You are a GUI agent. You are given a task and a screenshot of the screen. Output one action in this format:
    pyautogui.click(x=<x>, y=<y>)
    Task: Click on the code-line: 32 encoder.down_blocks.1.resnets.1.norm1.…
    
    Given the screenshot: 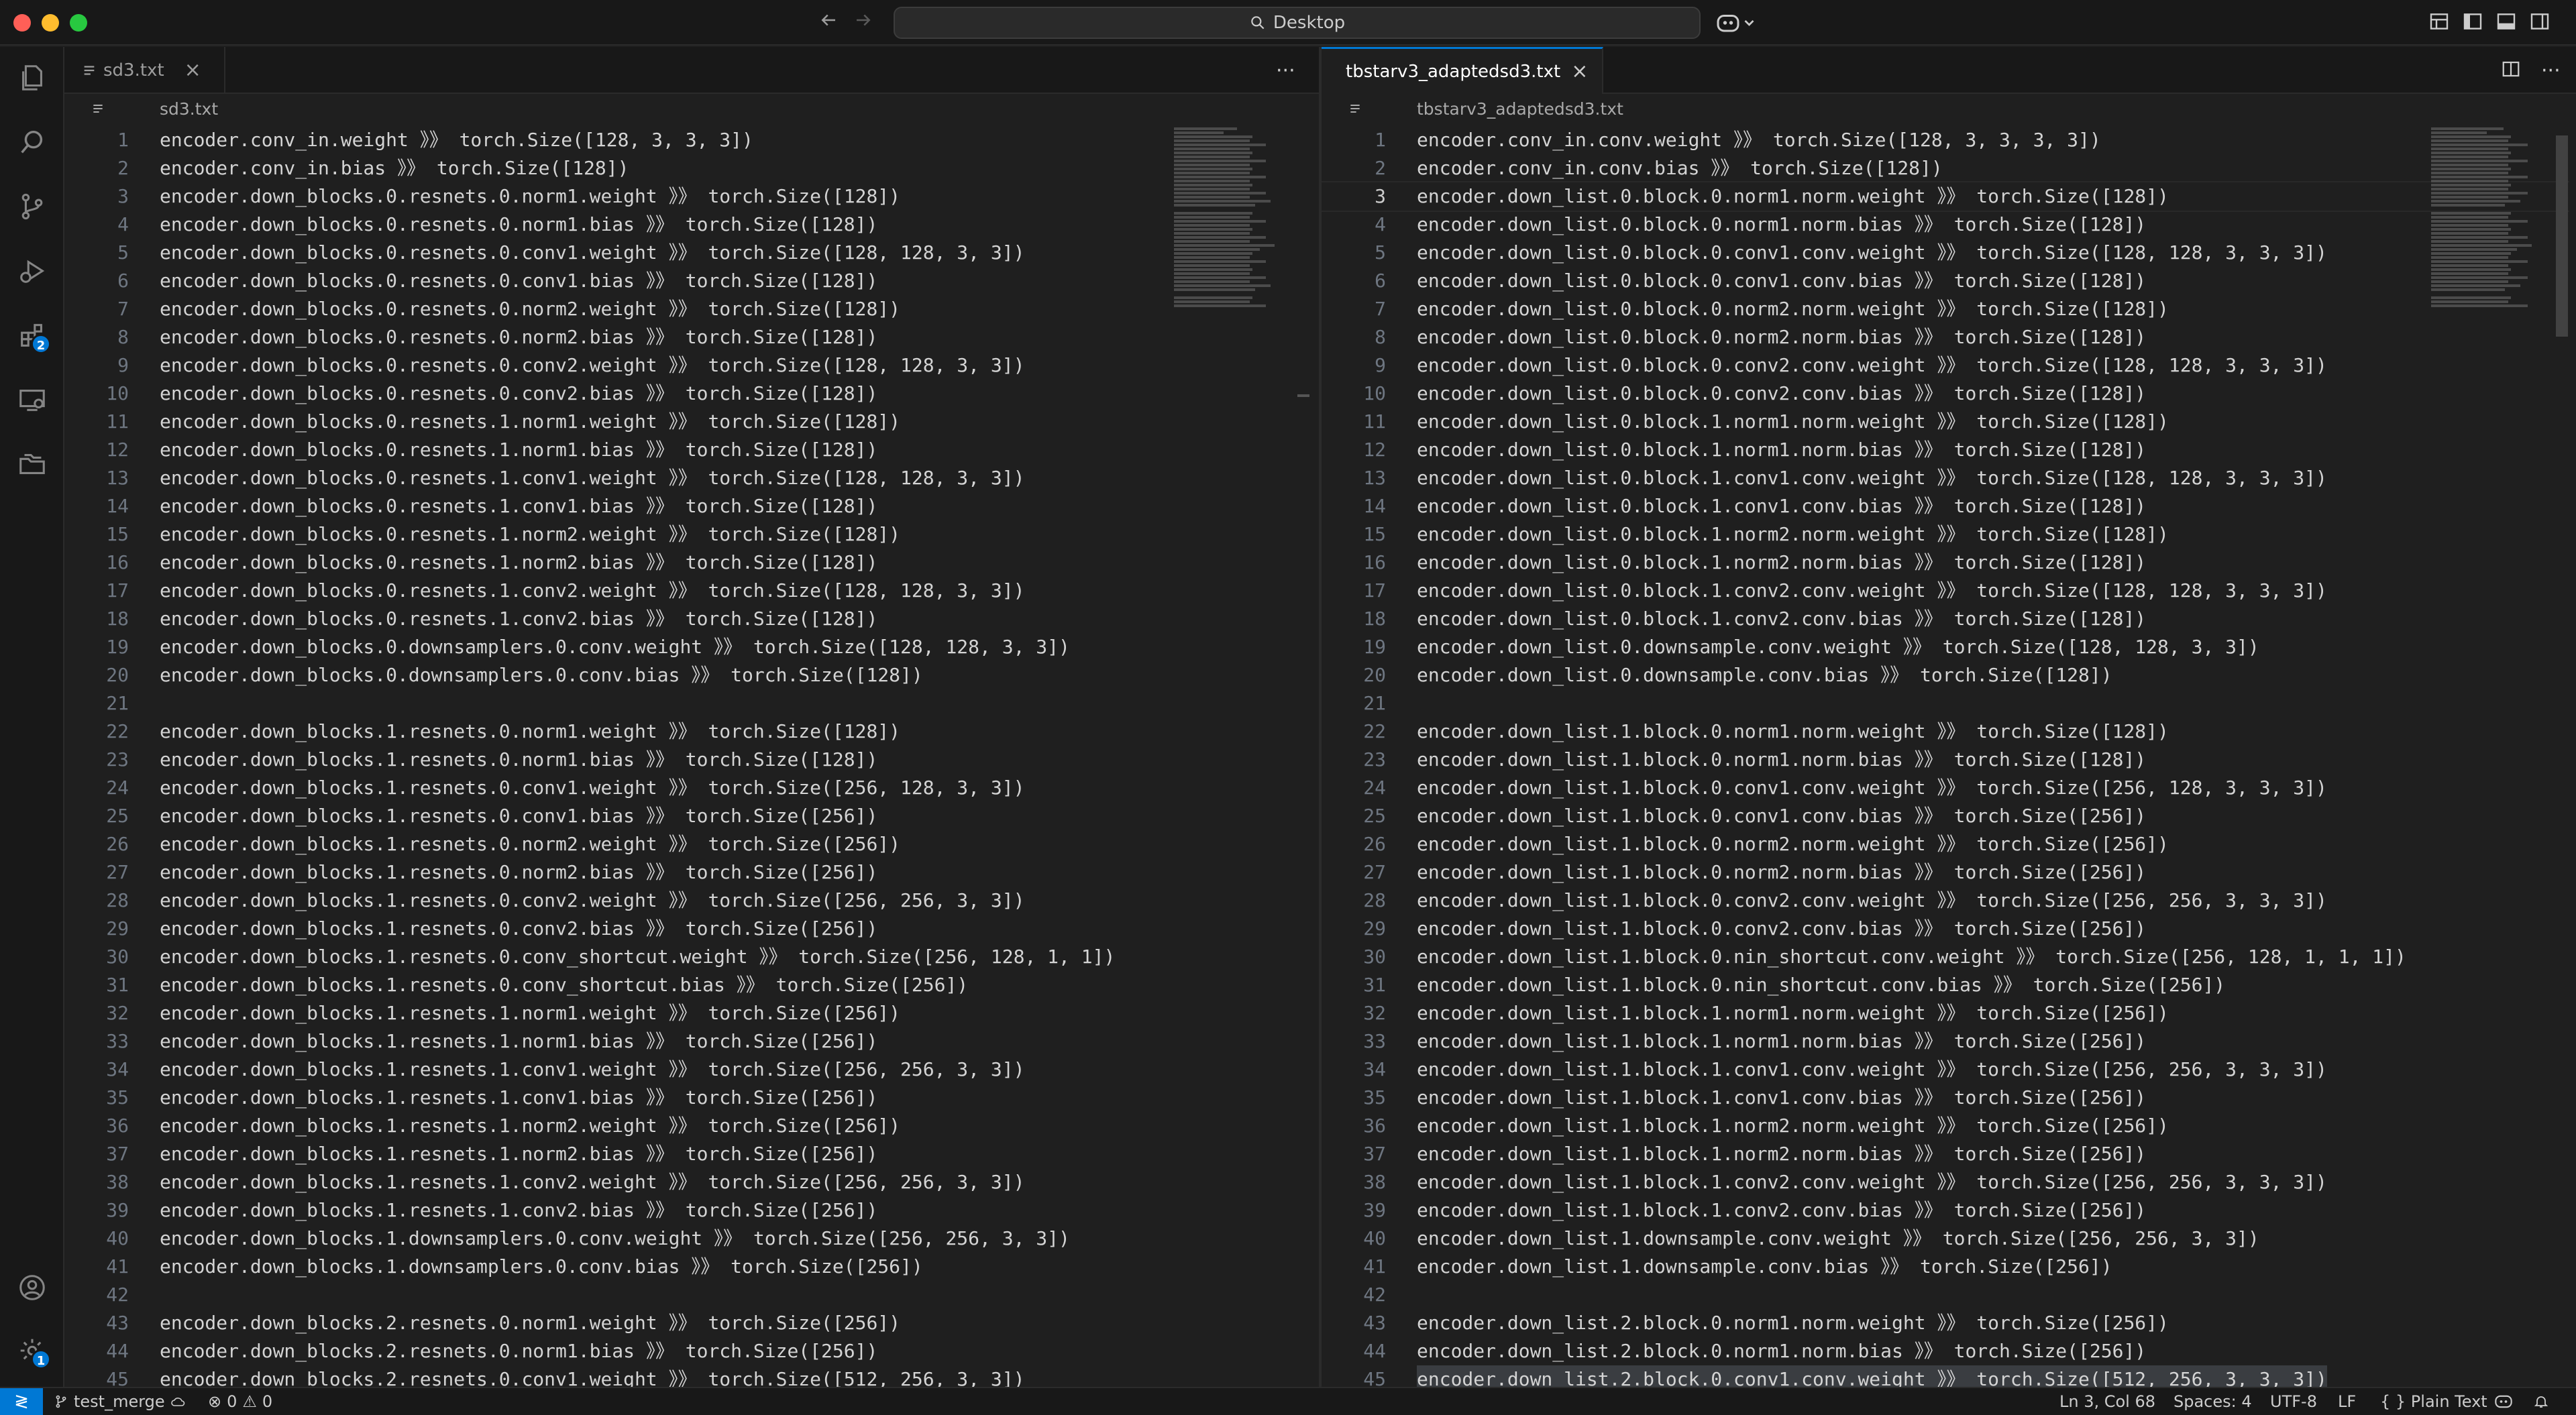 What is the action you would take?
    pyautogui.click(x=688, y=1013)
    